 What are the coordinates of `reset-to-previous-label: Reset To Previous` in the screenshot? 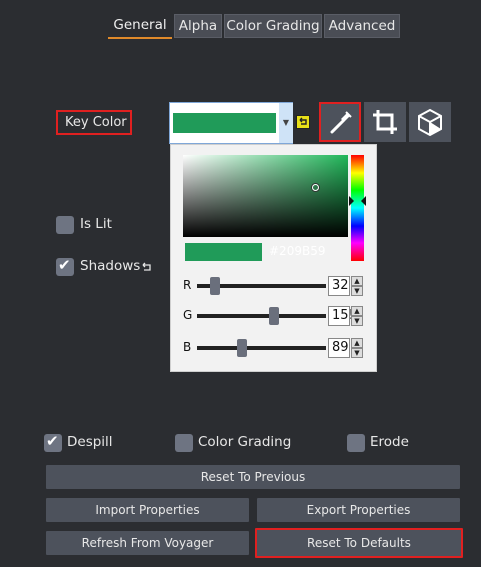 It's located at (253, 477).